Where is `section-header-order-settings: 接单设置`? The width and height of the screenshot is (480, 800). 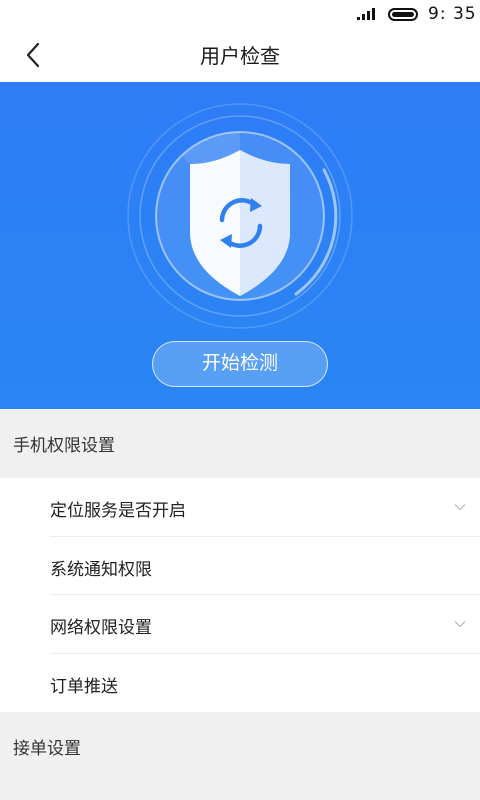 section-header-order-settings: 接单设置 is located at coordinates (240, 746).